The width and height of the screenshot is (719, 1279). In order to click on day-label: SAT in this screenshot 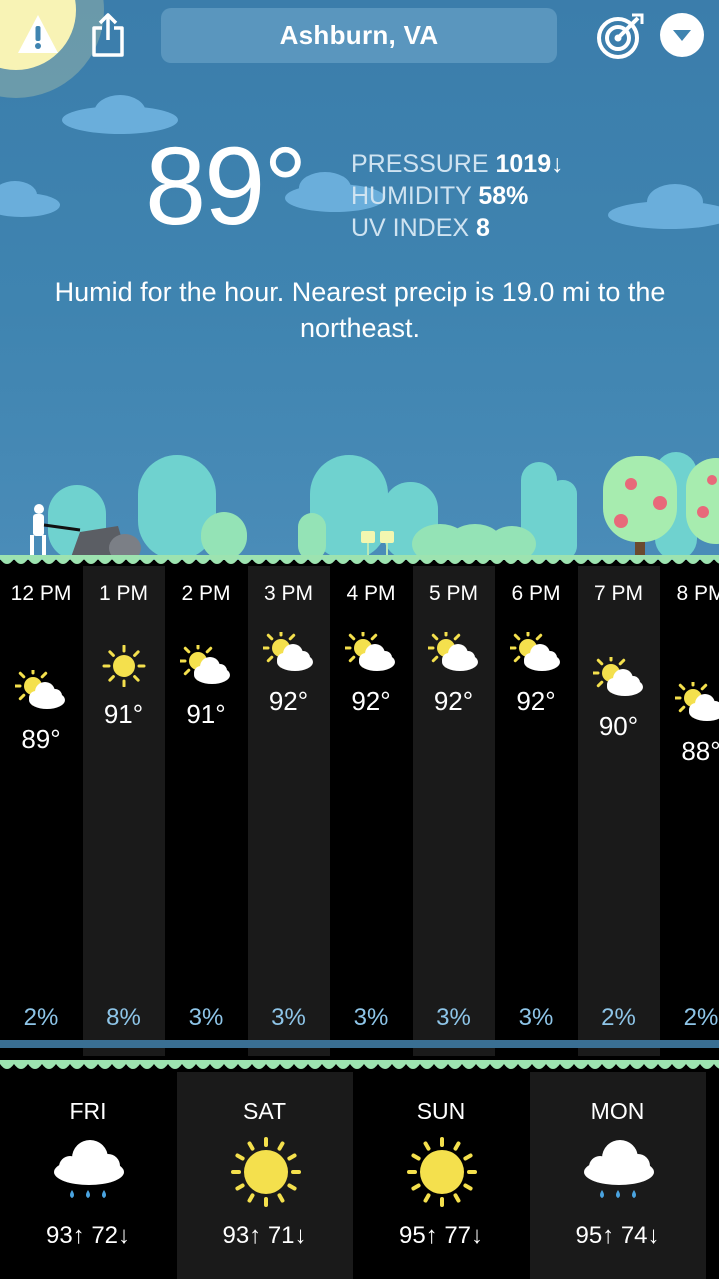, I will do `click(264, 1111)`.